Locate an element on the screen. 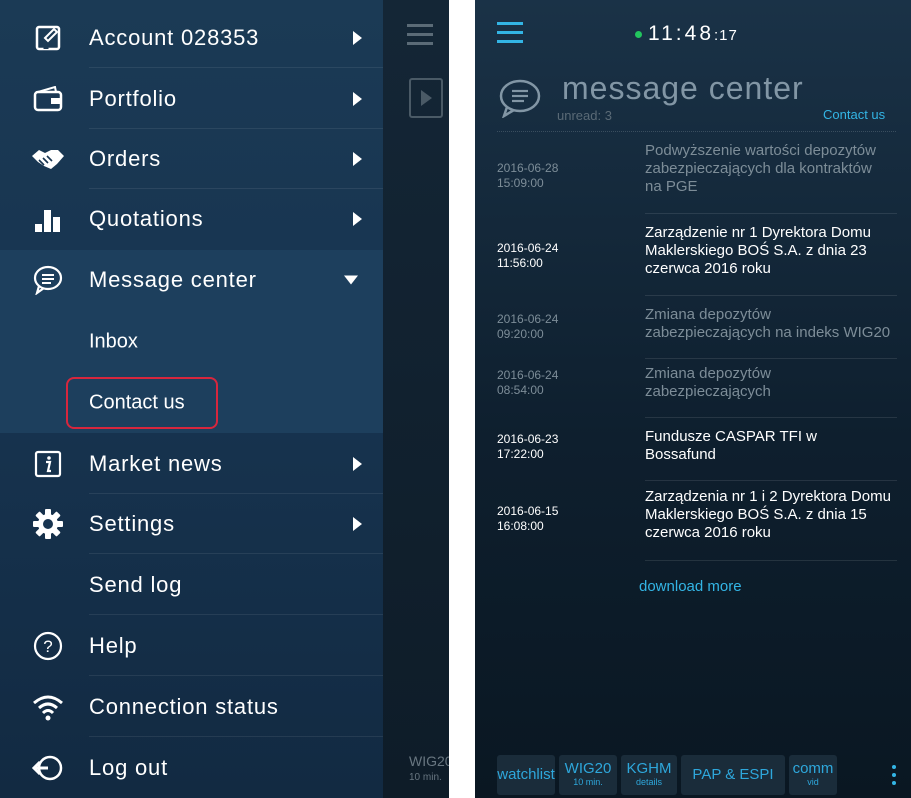  menu-item-help: ? Help is located at coordinates (191, 646).